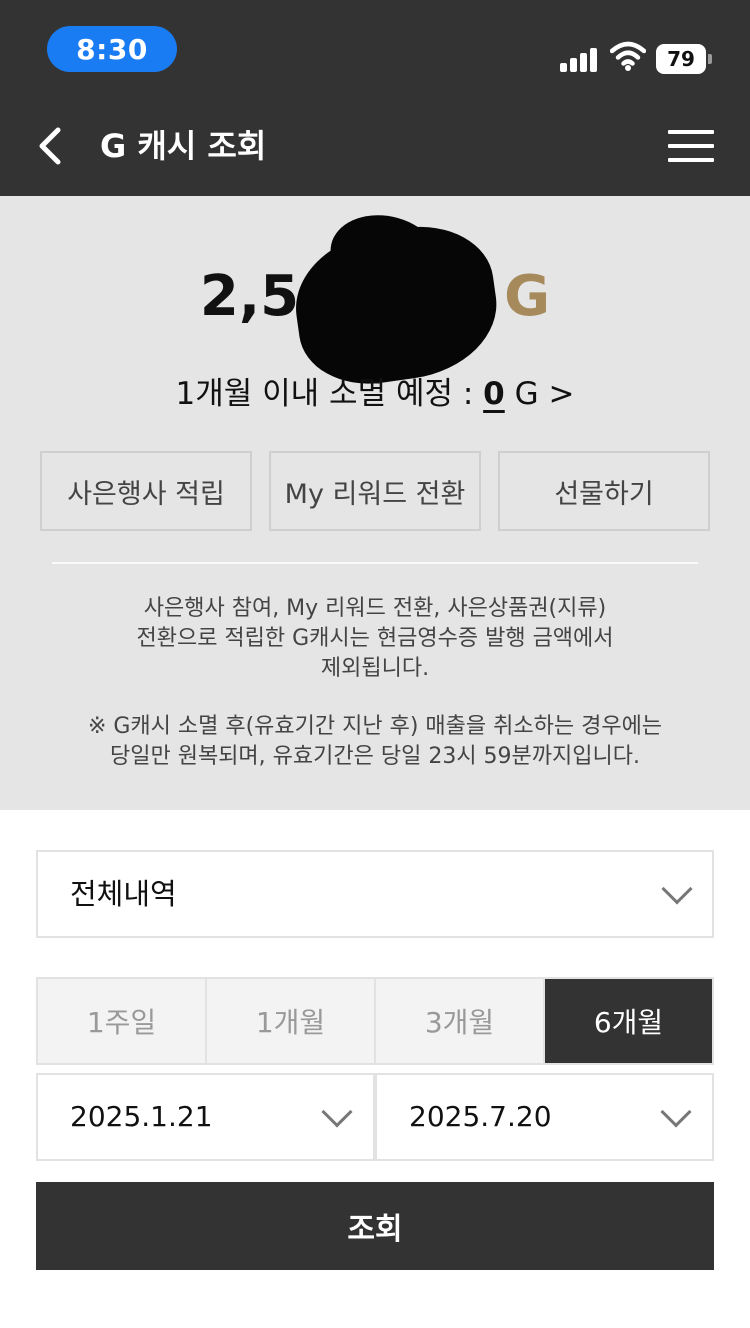 The width and height of the screenshot is (750, 1328). Describe the element at coordinates (692, 146) in the screenshot. I see `hamburger-menu-icon` at that location.